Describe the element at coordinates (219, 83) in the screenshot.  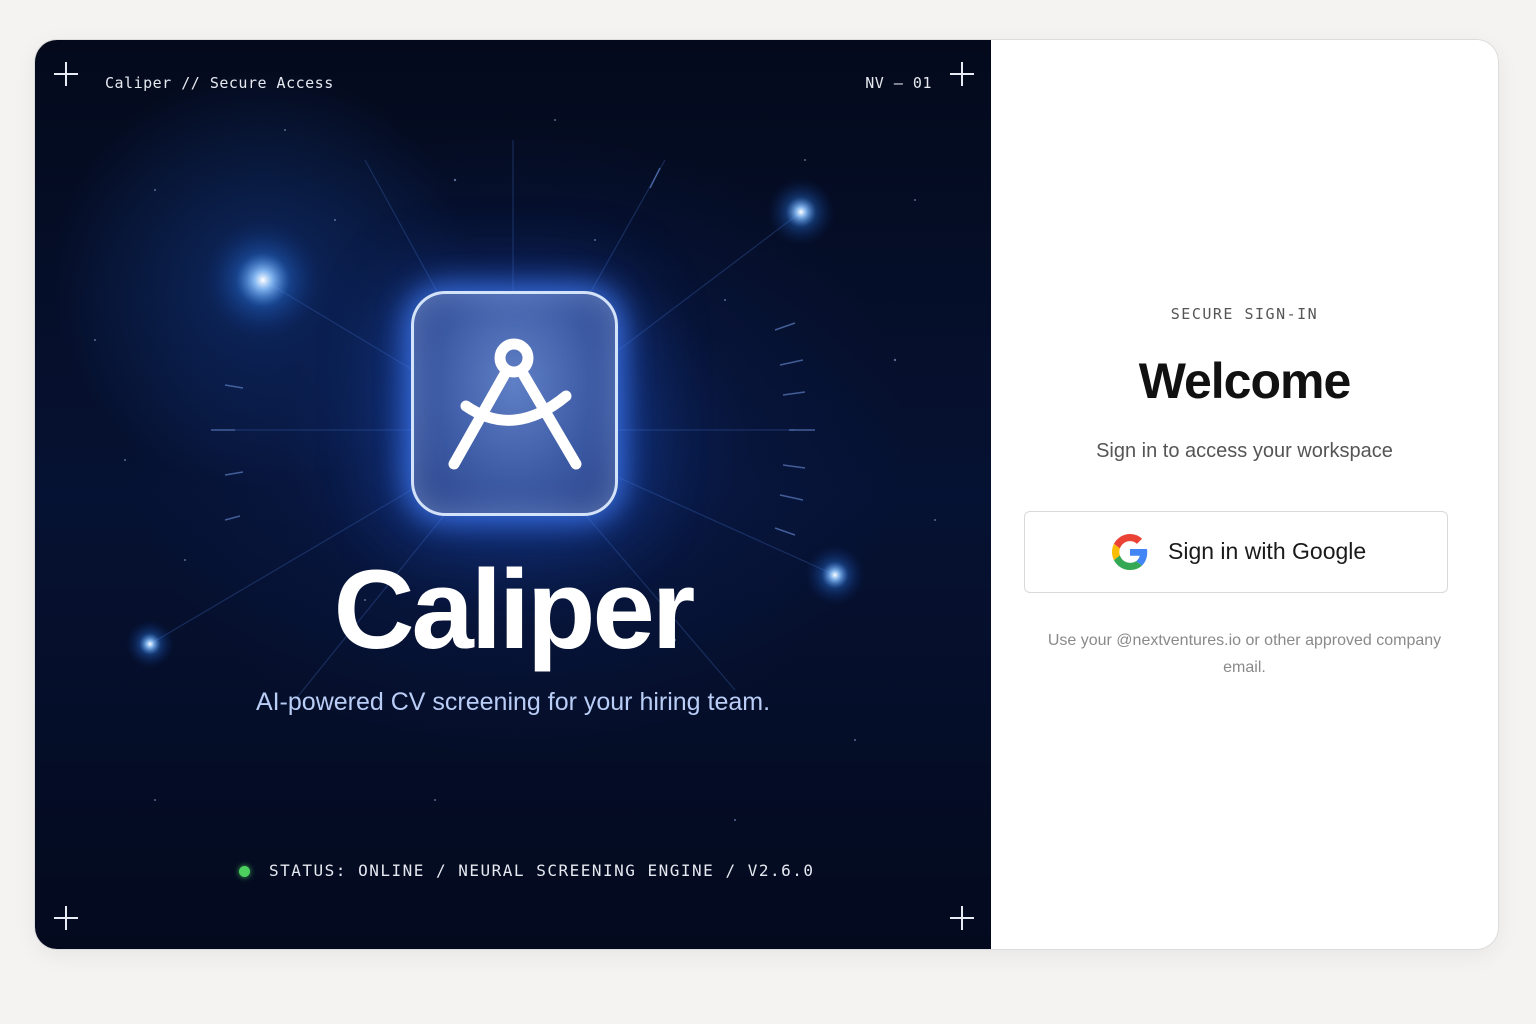
I see `window-title: Caliper // Secure Access` at that location.